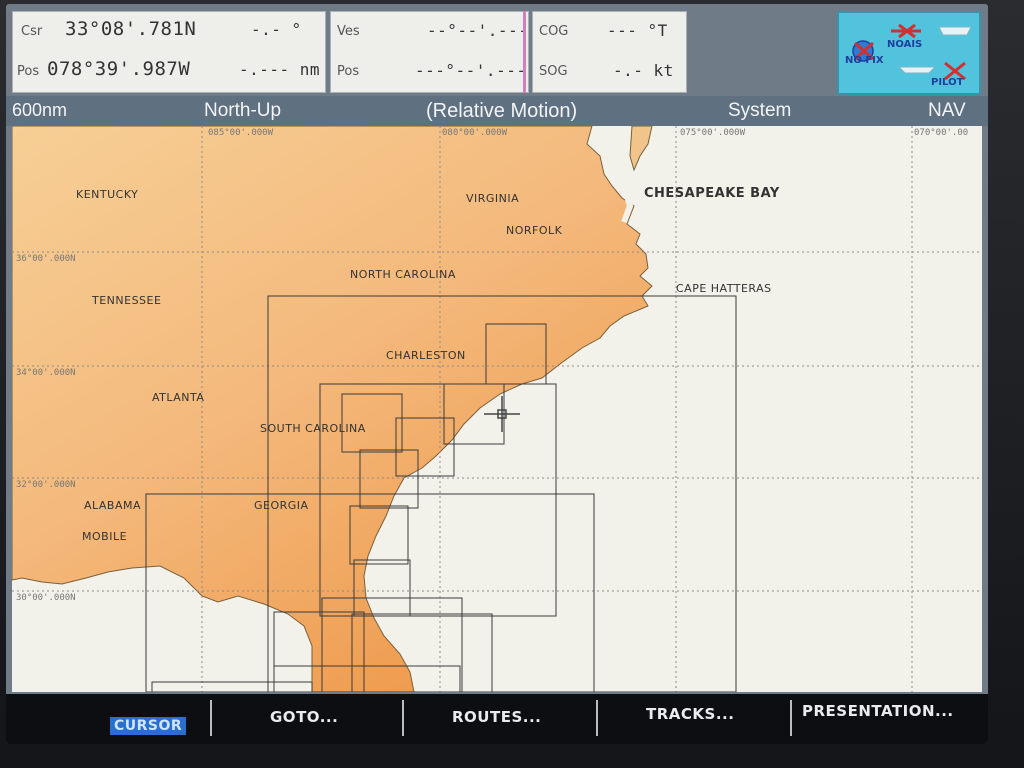  What do you see at coordinates (32, 31) in the screenshot?
I see `csr-label: Csr` at bounding box center [32, 31].